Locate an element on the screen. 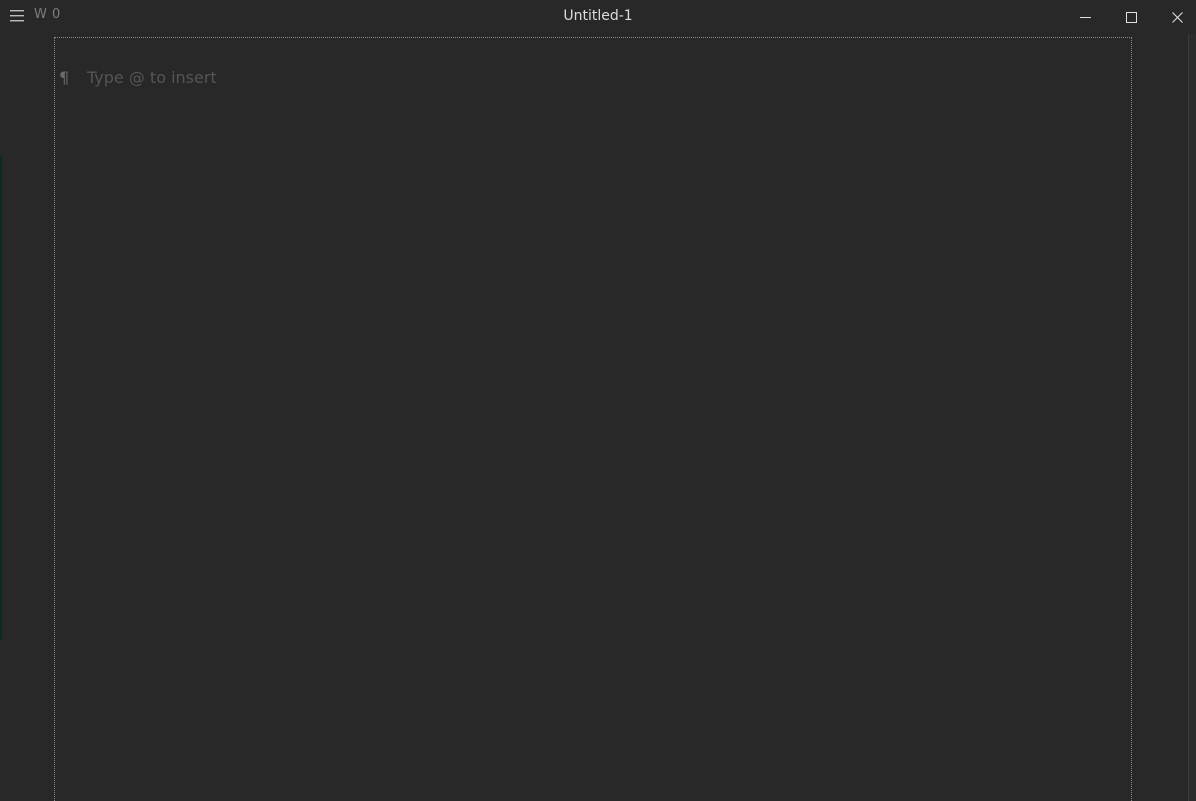  maximize-button is located at coordinates (1131, 17).